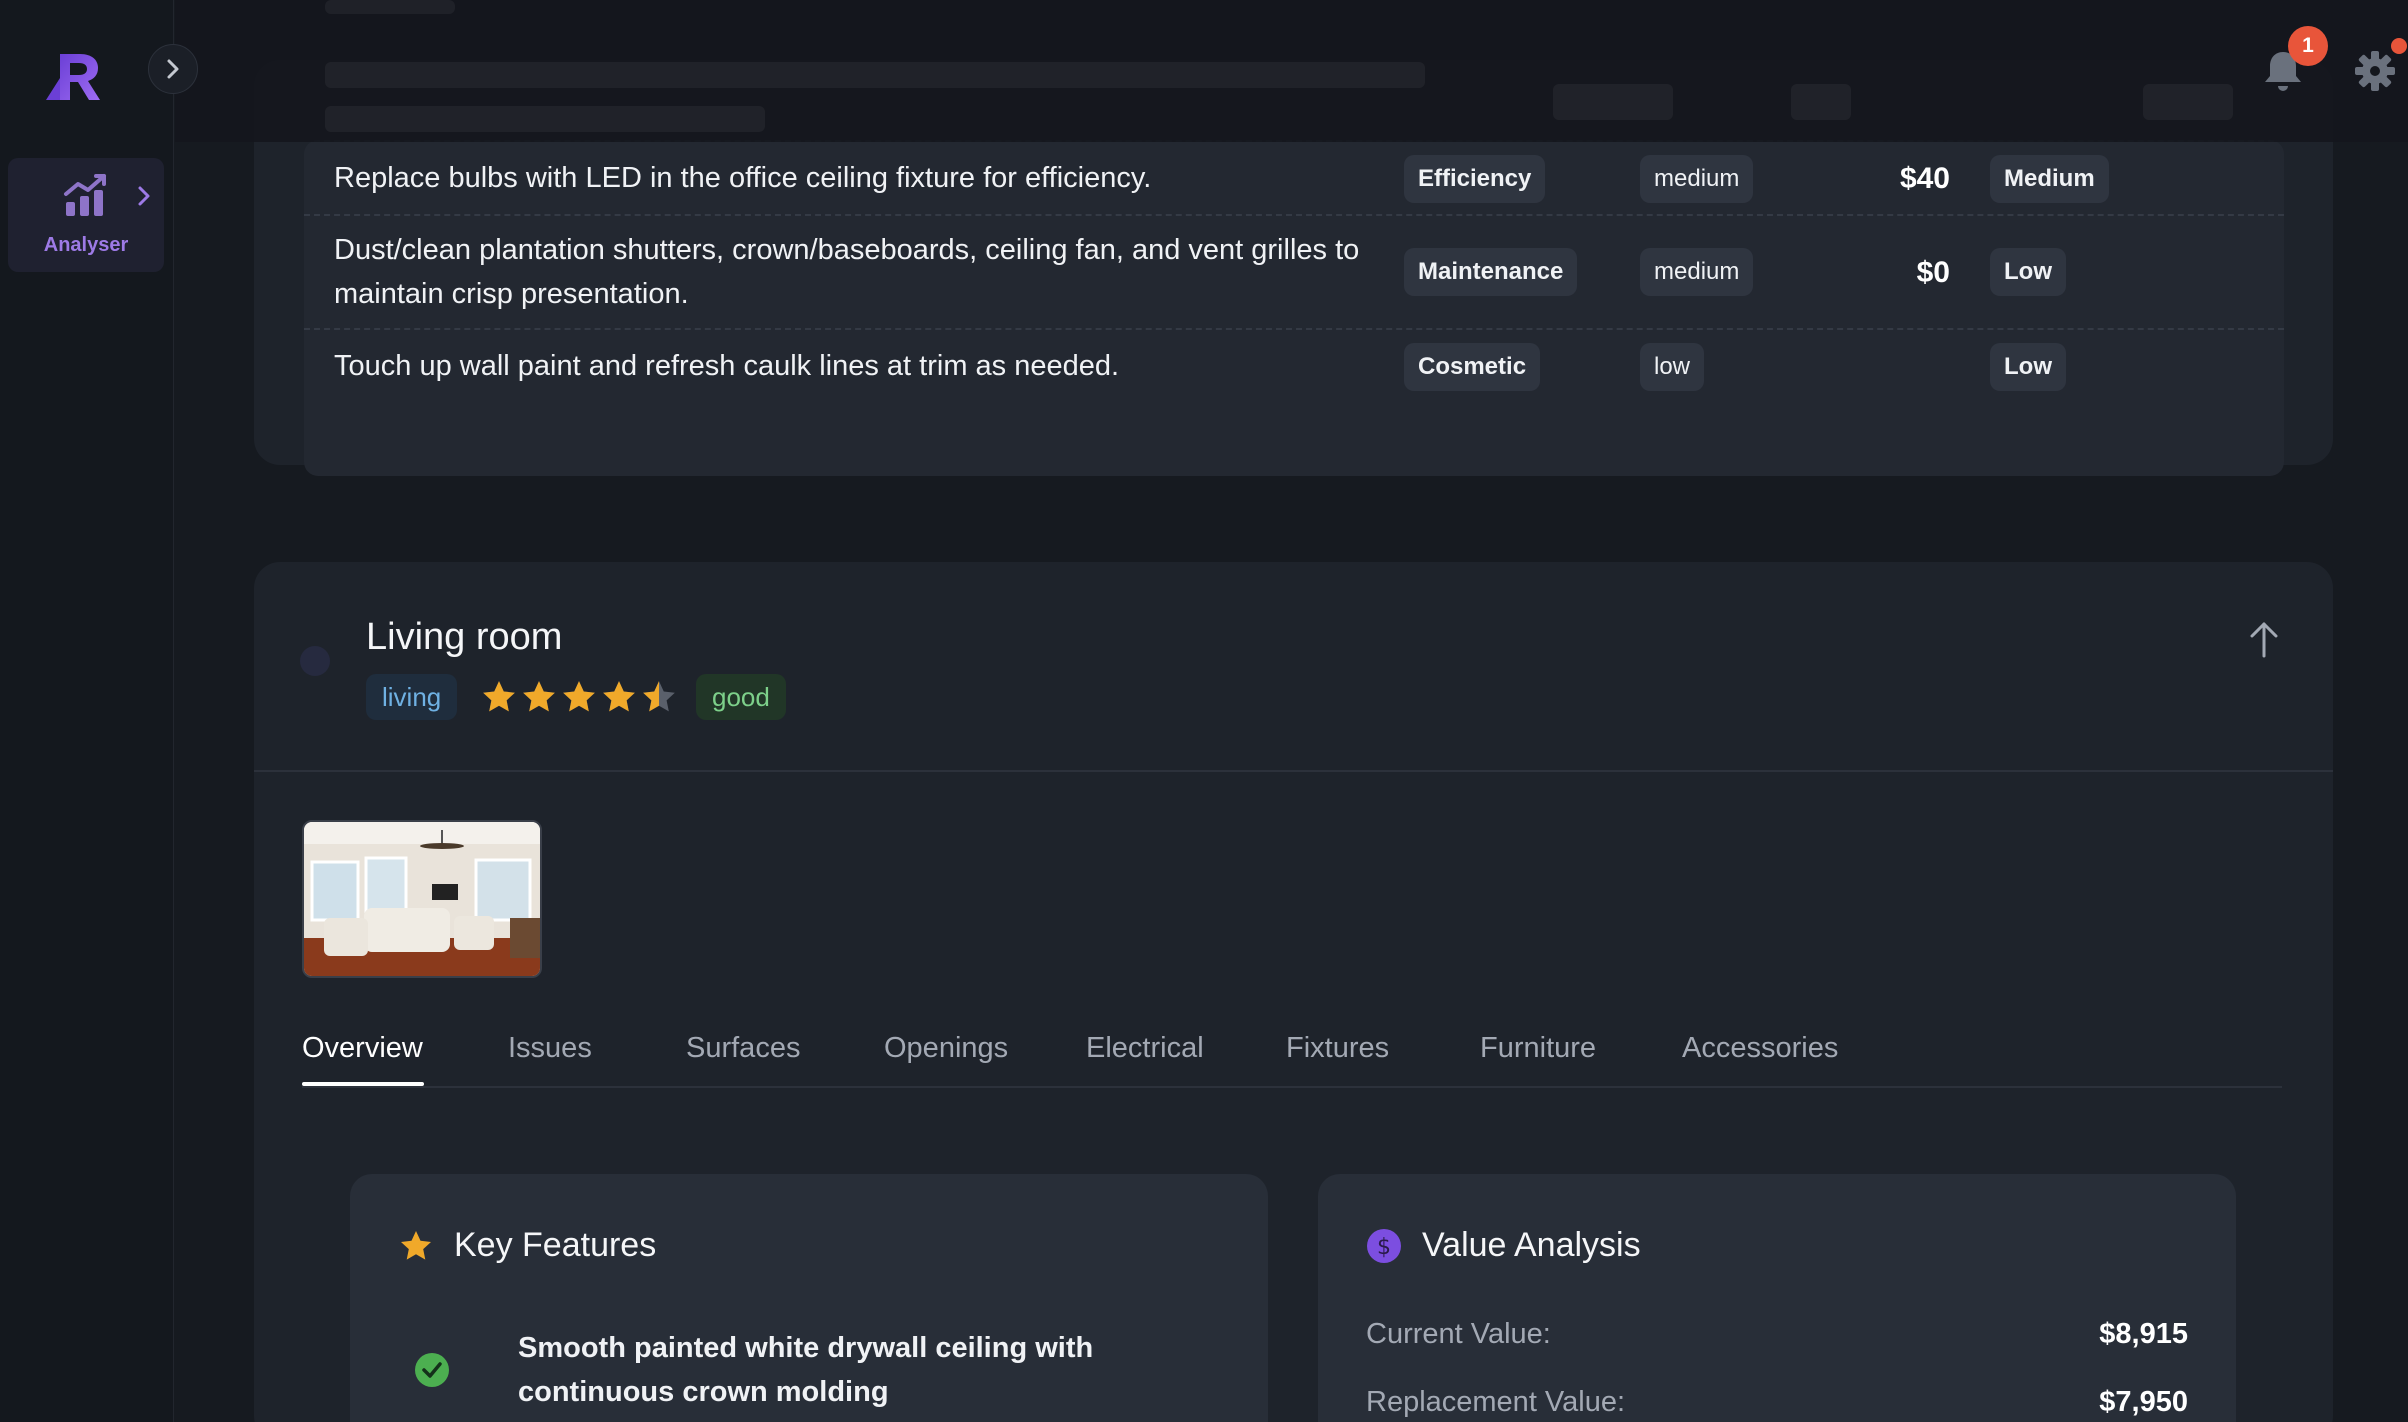  I want to click on panel-title: Value Analysis, so click(1531, 1245).